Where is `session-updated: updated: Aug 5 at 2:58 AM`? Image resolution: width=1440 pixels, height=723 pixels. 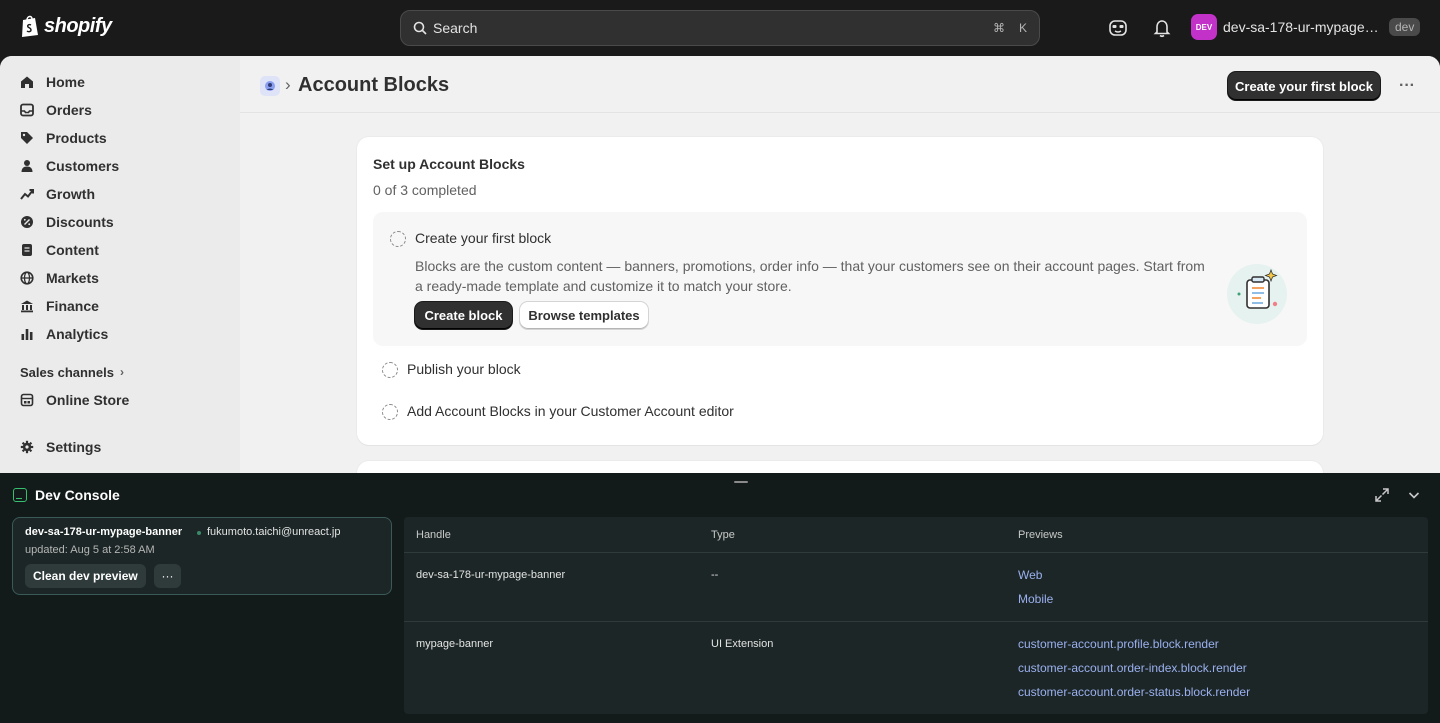
session-updated: updated: Aug 5 at 2:58 AM is located at coordinates (90, 550).